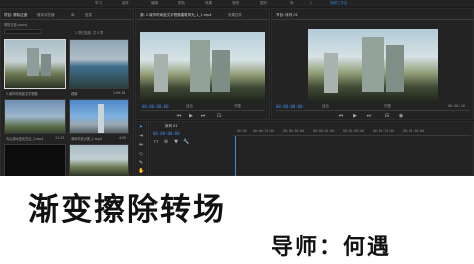  What do you see at coordinates (193, 142) in the screenshot?
I see `timeline-toolbar: ⊓ ⊗ ▼ 🔧` at bounding box center [193, 142].